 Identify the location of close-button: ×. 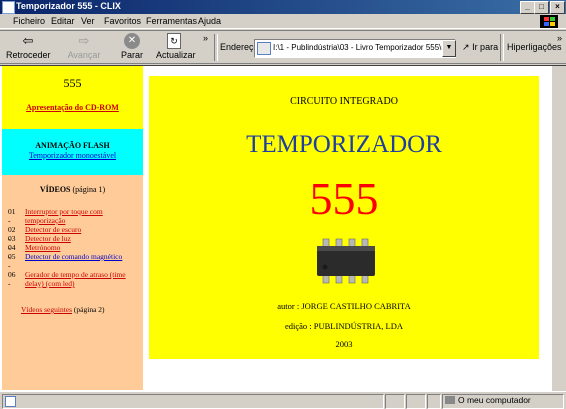
(557, 7).